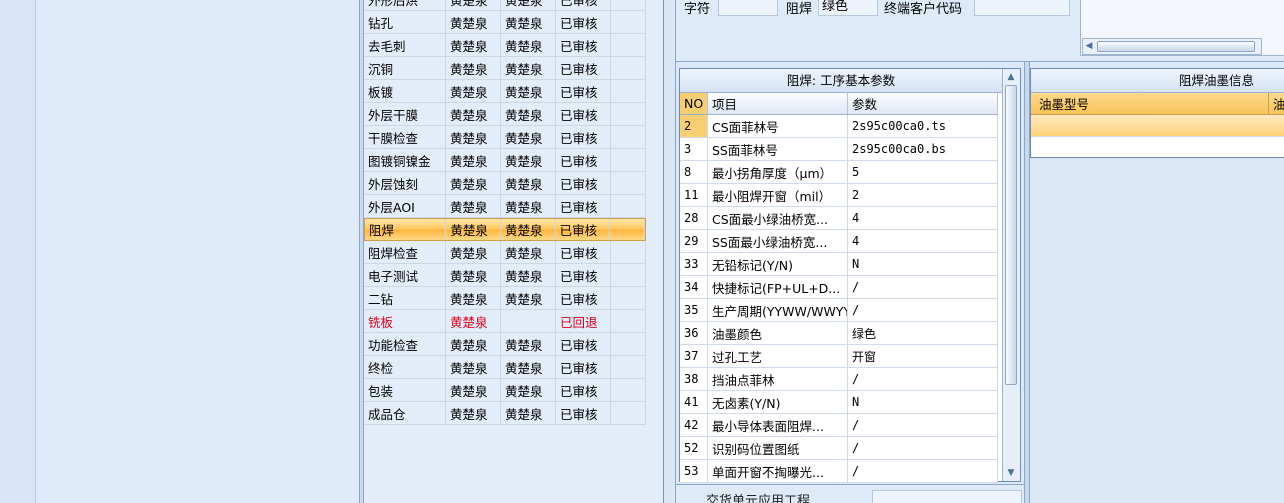  I want to click on scroll-thumb, so click(1176, 46).